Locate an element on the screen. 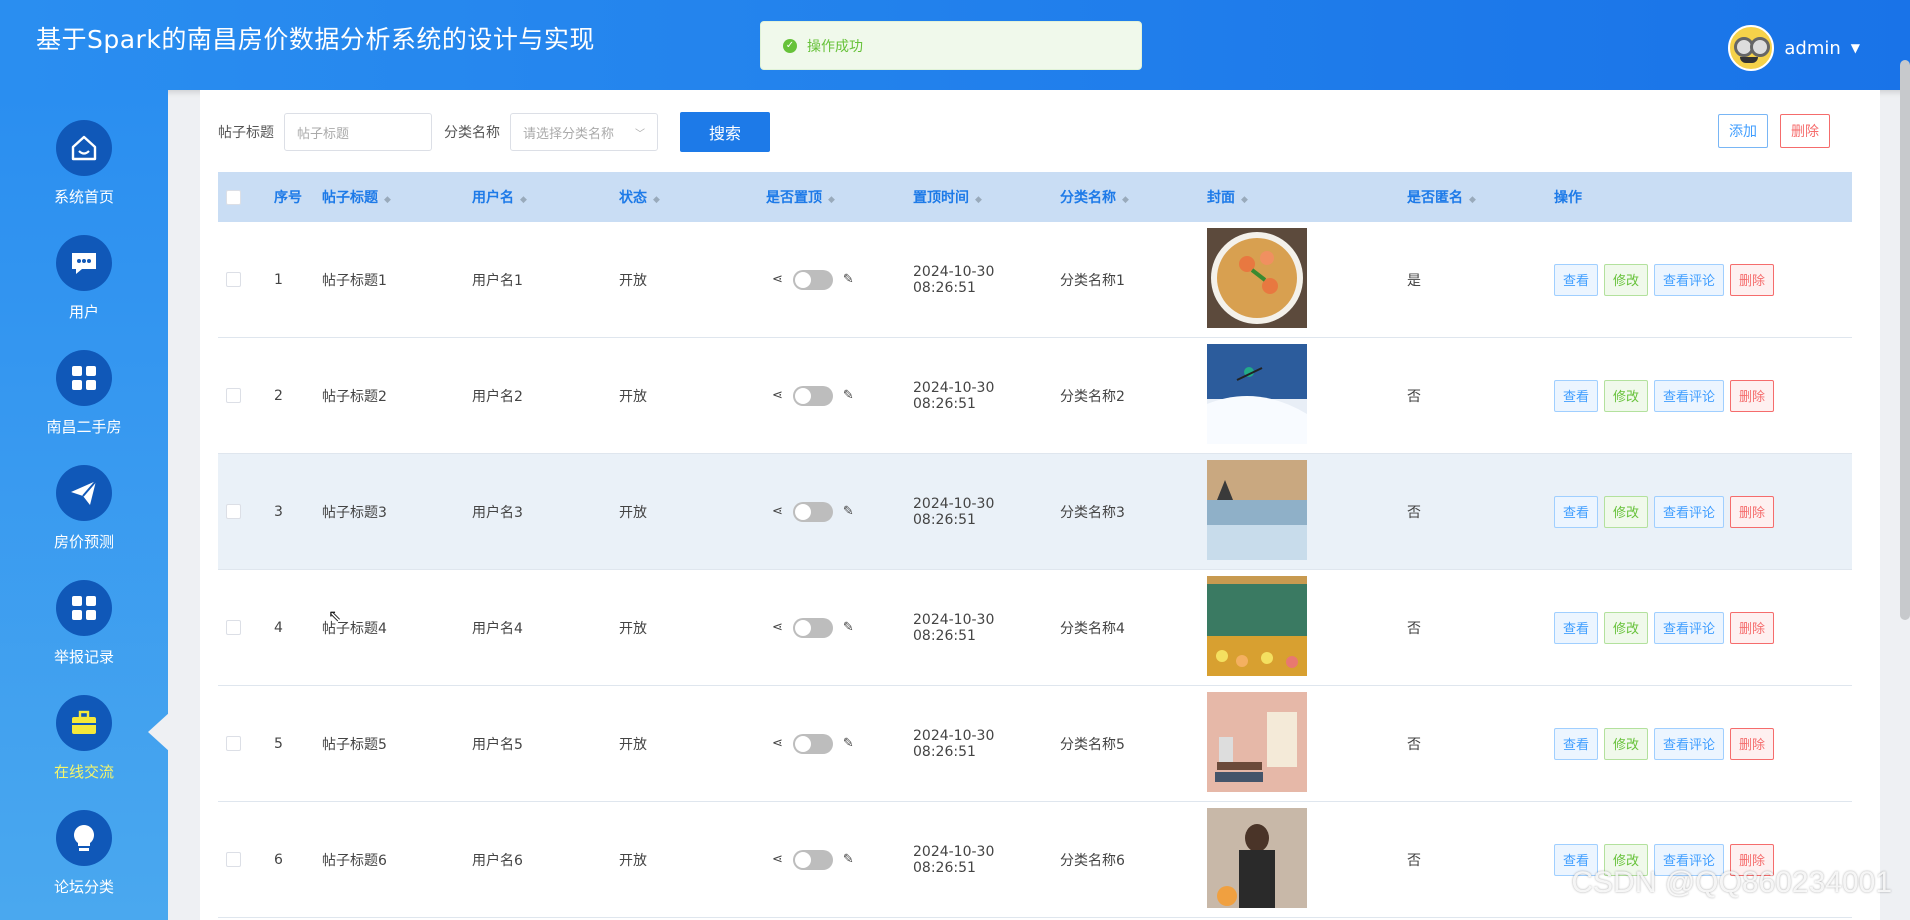  table-actions: 添加 删除 is located at coordinates (1774, 131).